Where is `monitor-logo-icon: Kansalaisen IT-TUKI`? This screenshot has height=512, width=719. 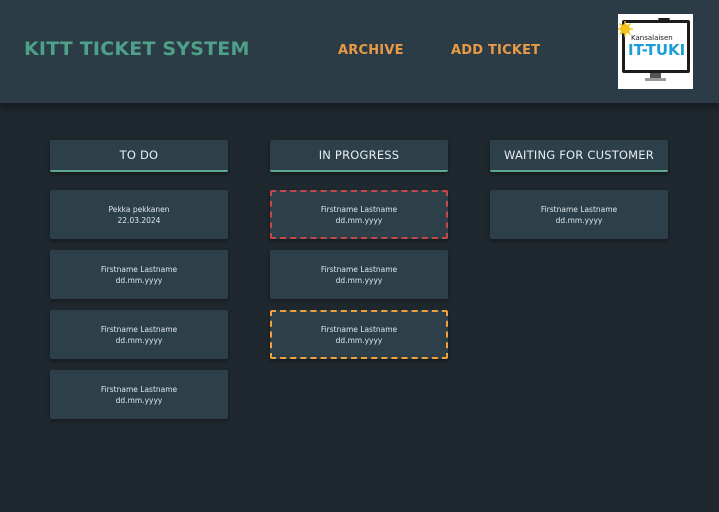 monitor-logo-icon: Kansalaisen IT-TUKI is located at coordinates (653, 49).